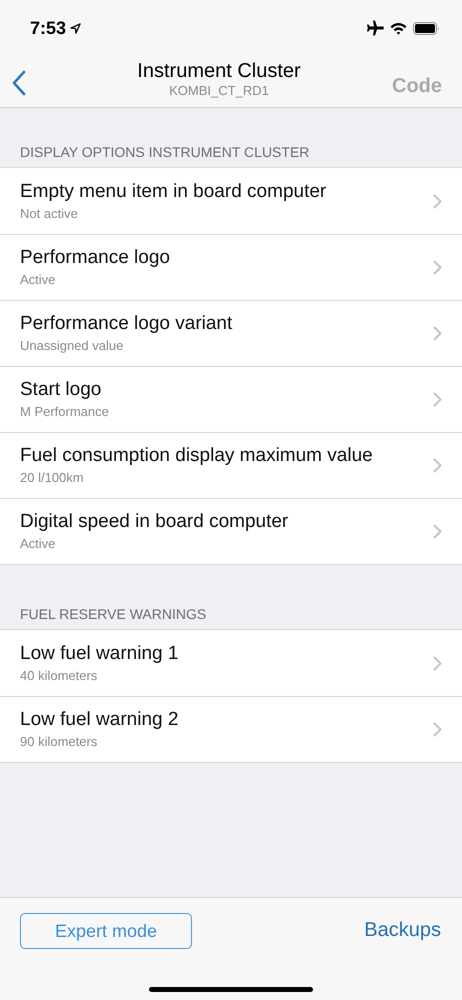 The image size is (462, 1000). Describe the element at coordinates (219, 70) in the screenshot. I see `screen-title: Instrument Cluster` at that location.